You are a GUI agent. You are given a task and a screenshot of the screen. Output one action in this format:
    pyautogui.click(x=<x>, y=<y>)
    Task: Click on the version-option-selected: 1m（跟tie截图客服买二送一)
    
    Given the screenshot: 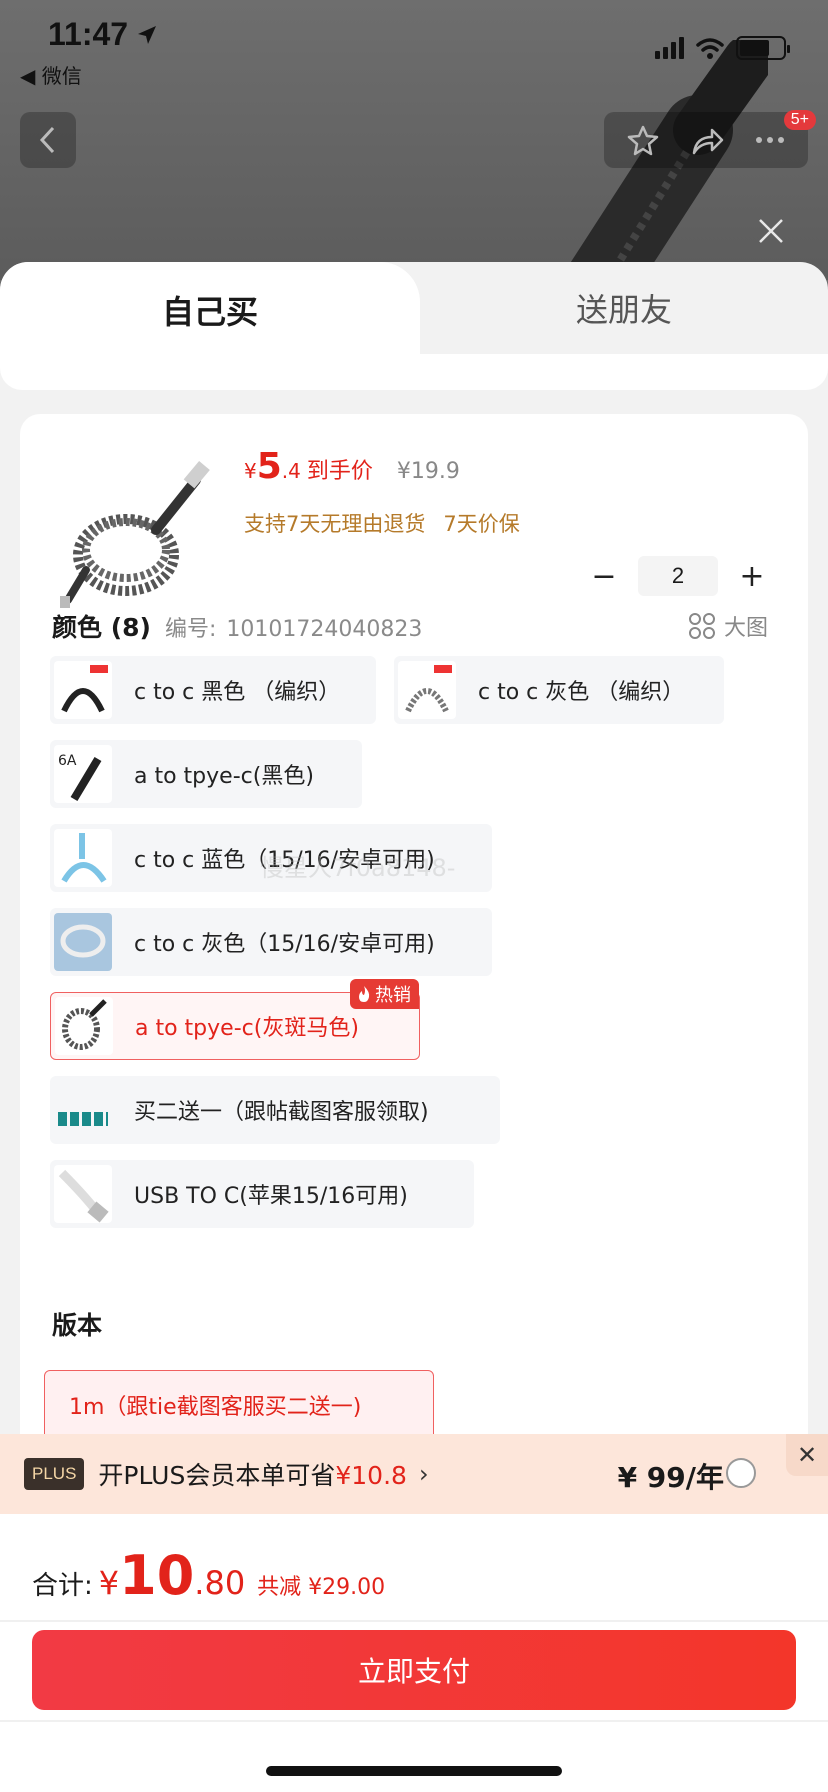 What is the action you would take?
    pyautogui.click(x=239, y=1405)
    